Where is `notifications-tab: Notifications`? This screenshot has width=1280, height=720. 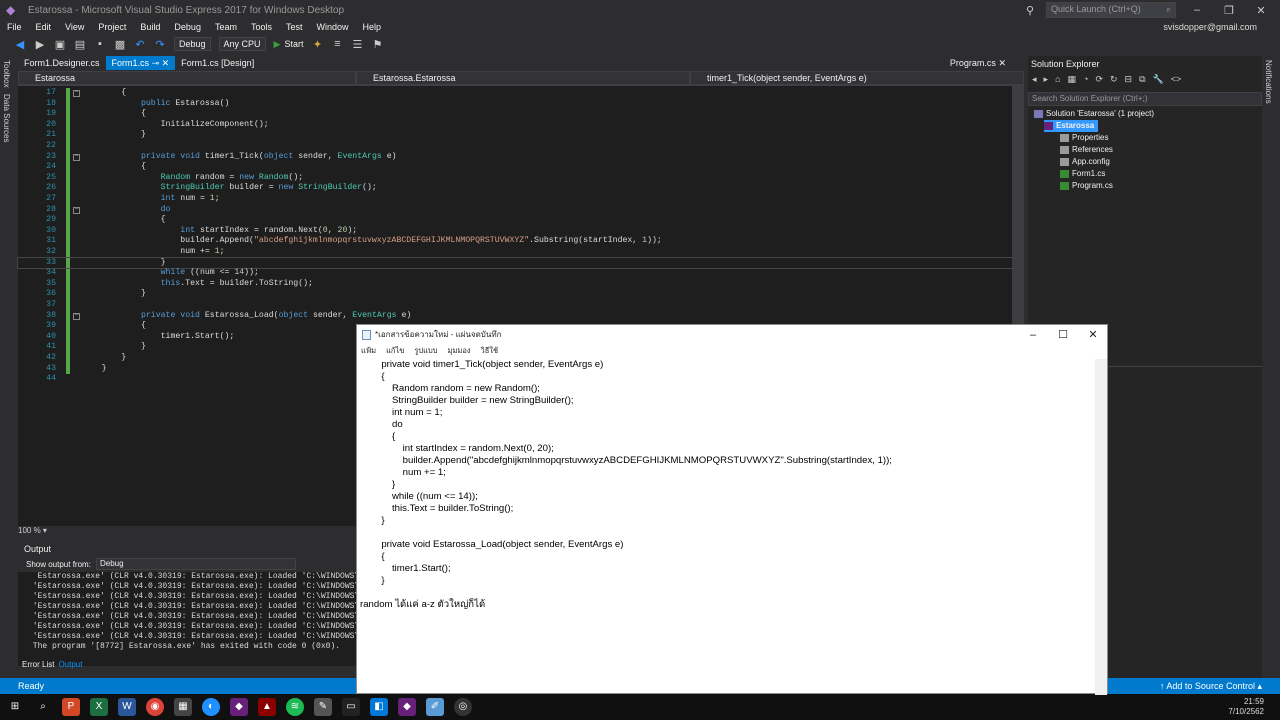
notifications-tab: Notifications is located at coordinates (1268, 82).